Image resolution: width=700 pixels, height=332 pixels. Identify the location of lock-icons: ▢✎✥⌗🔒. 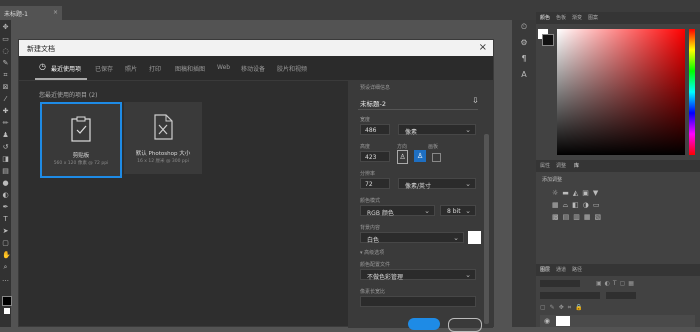
(600, 307).